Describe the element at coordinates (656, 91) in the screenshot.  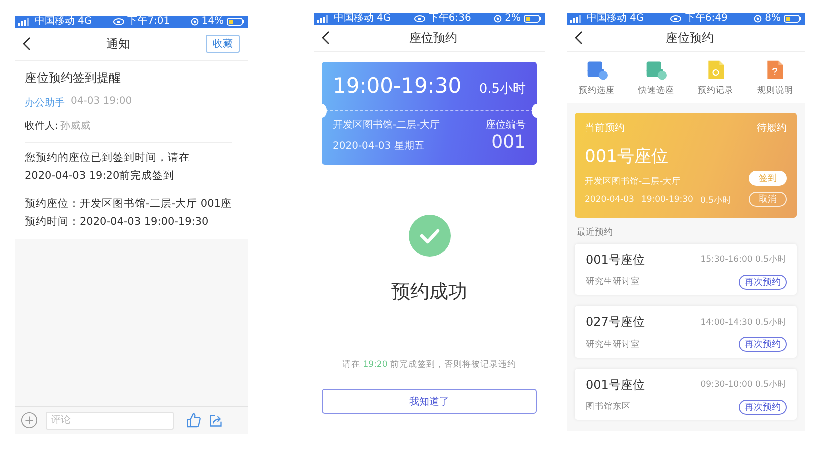
I see `action-label: 快速选座` at that location.